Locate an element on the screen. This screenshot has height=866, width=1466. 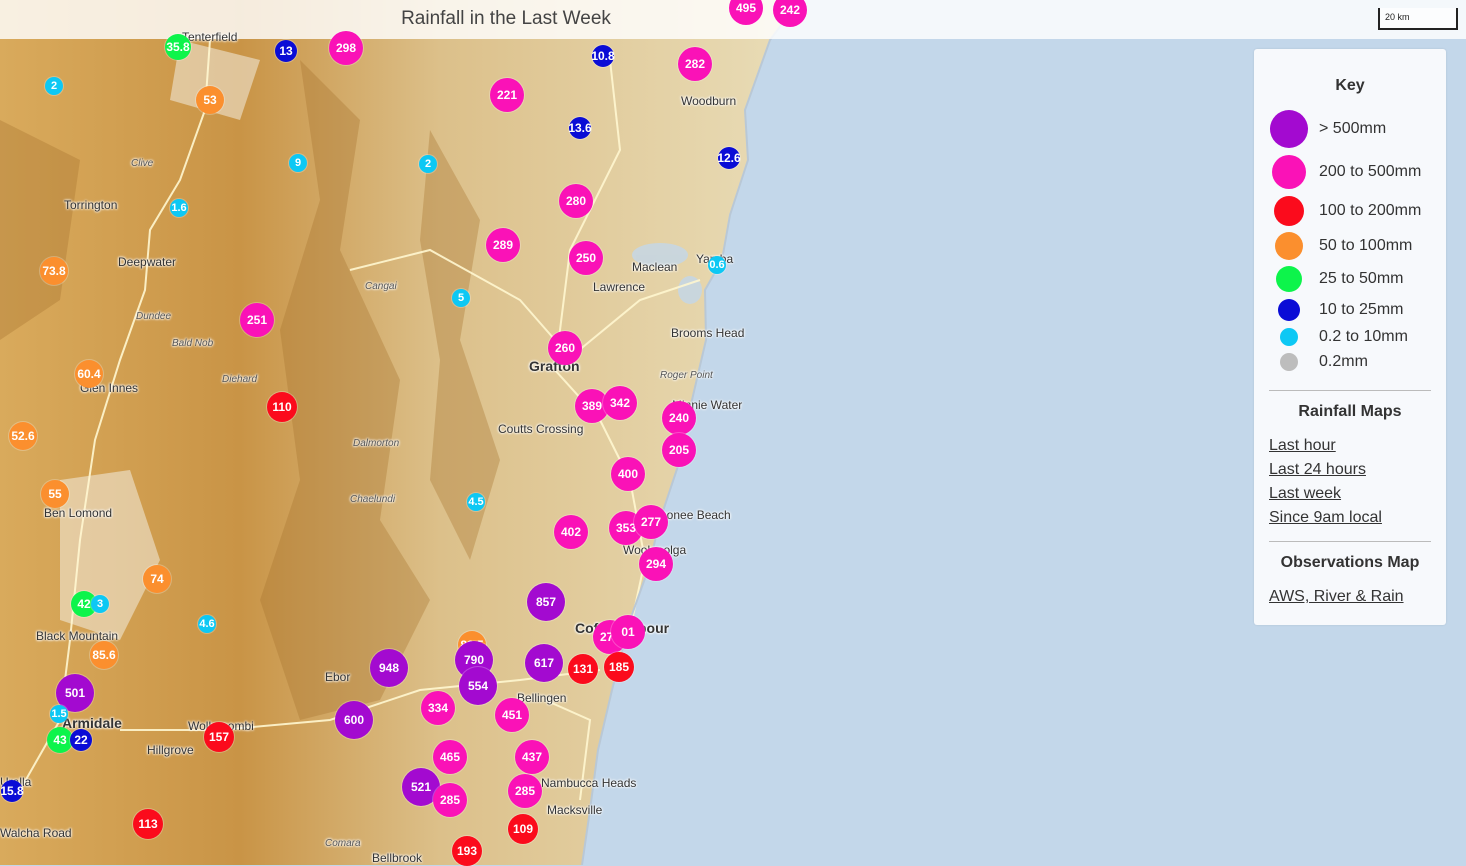
place-label: Ebor is located at coordinates (338, 677).